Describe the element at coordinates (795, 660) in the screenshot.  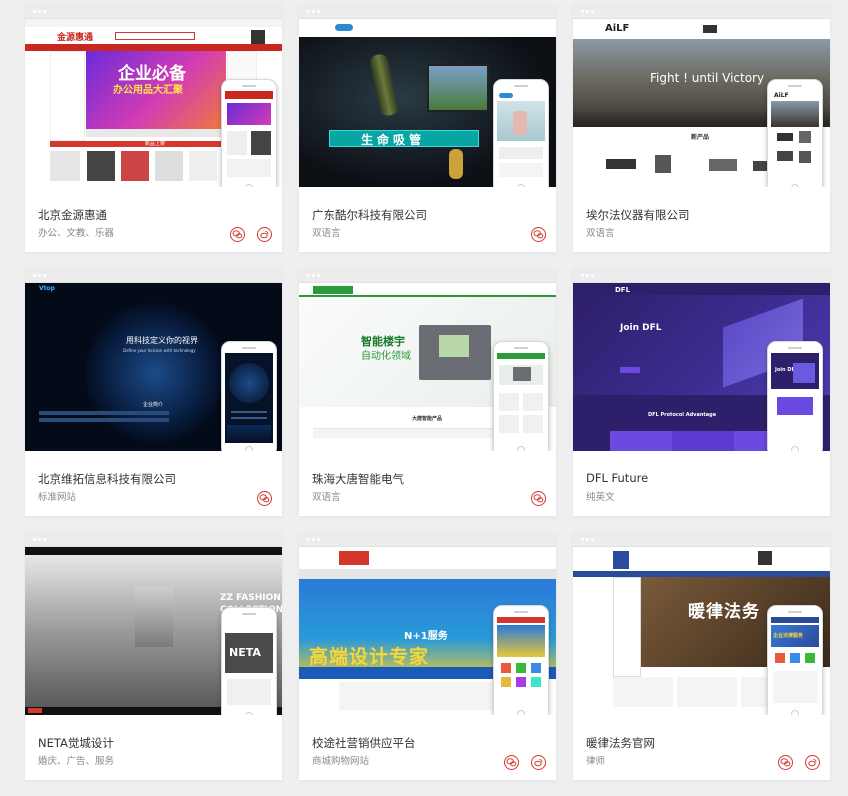
I see `mobile-preview: 企业法律服务` at that location.